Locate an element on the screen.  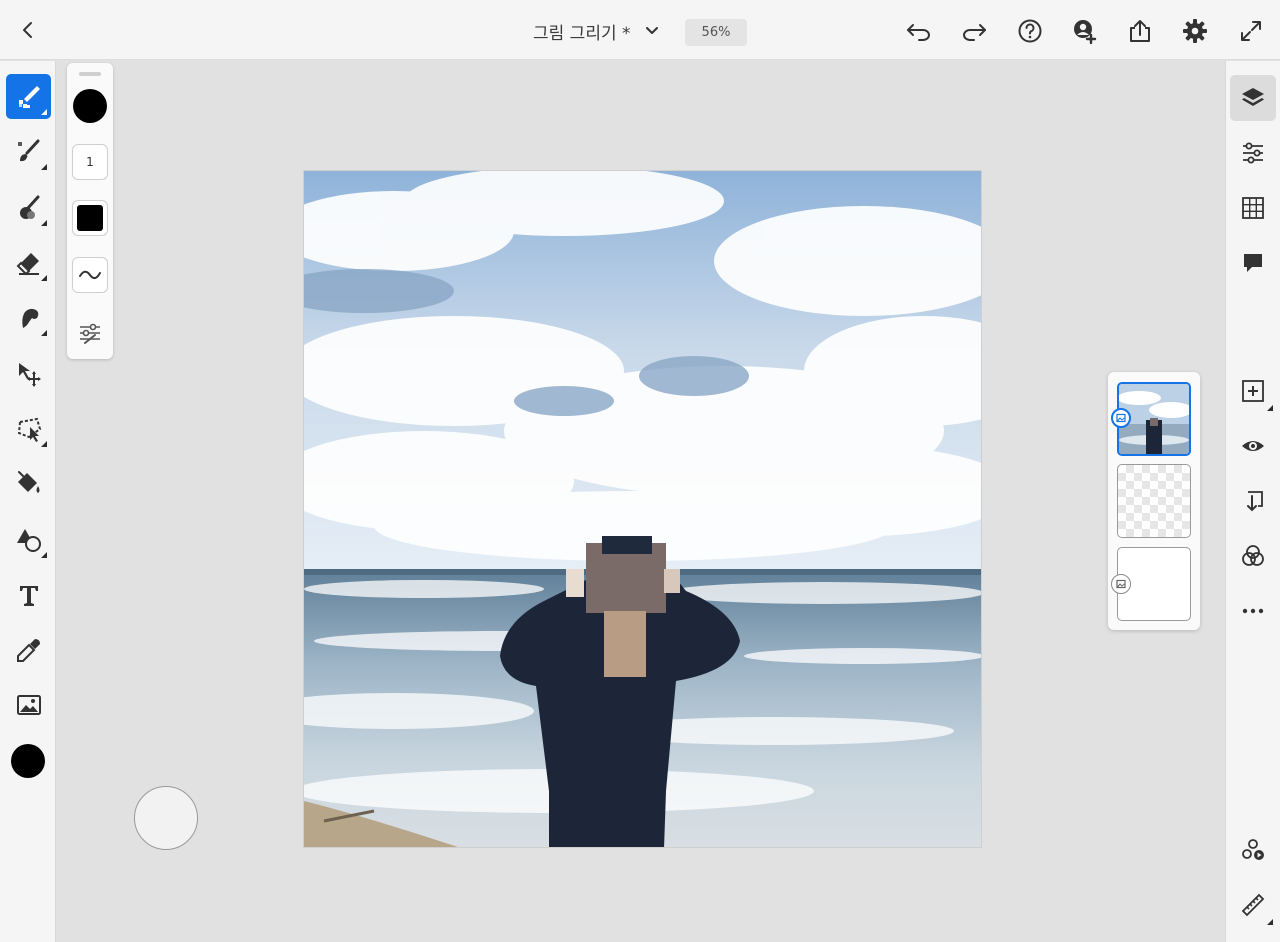
comment-icon is located at coordinates (1253, 263).